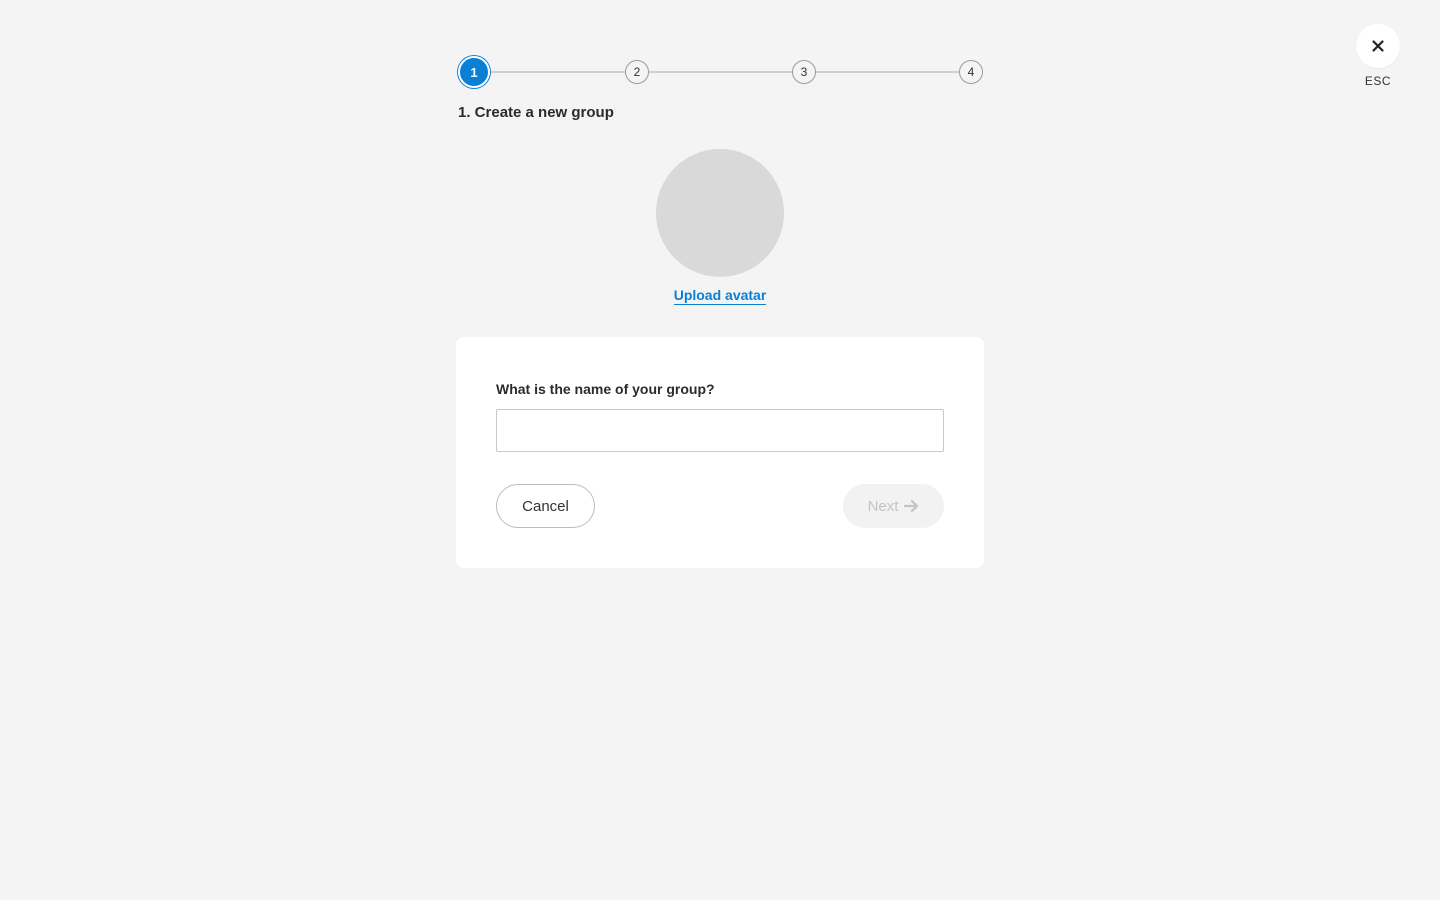  What do you see at coordinates (1378, 81) in the screenshot?
I see `esc-label: ESC` at bounding box center [1378, 81].